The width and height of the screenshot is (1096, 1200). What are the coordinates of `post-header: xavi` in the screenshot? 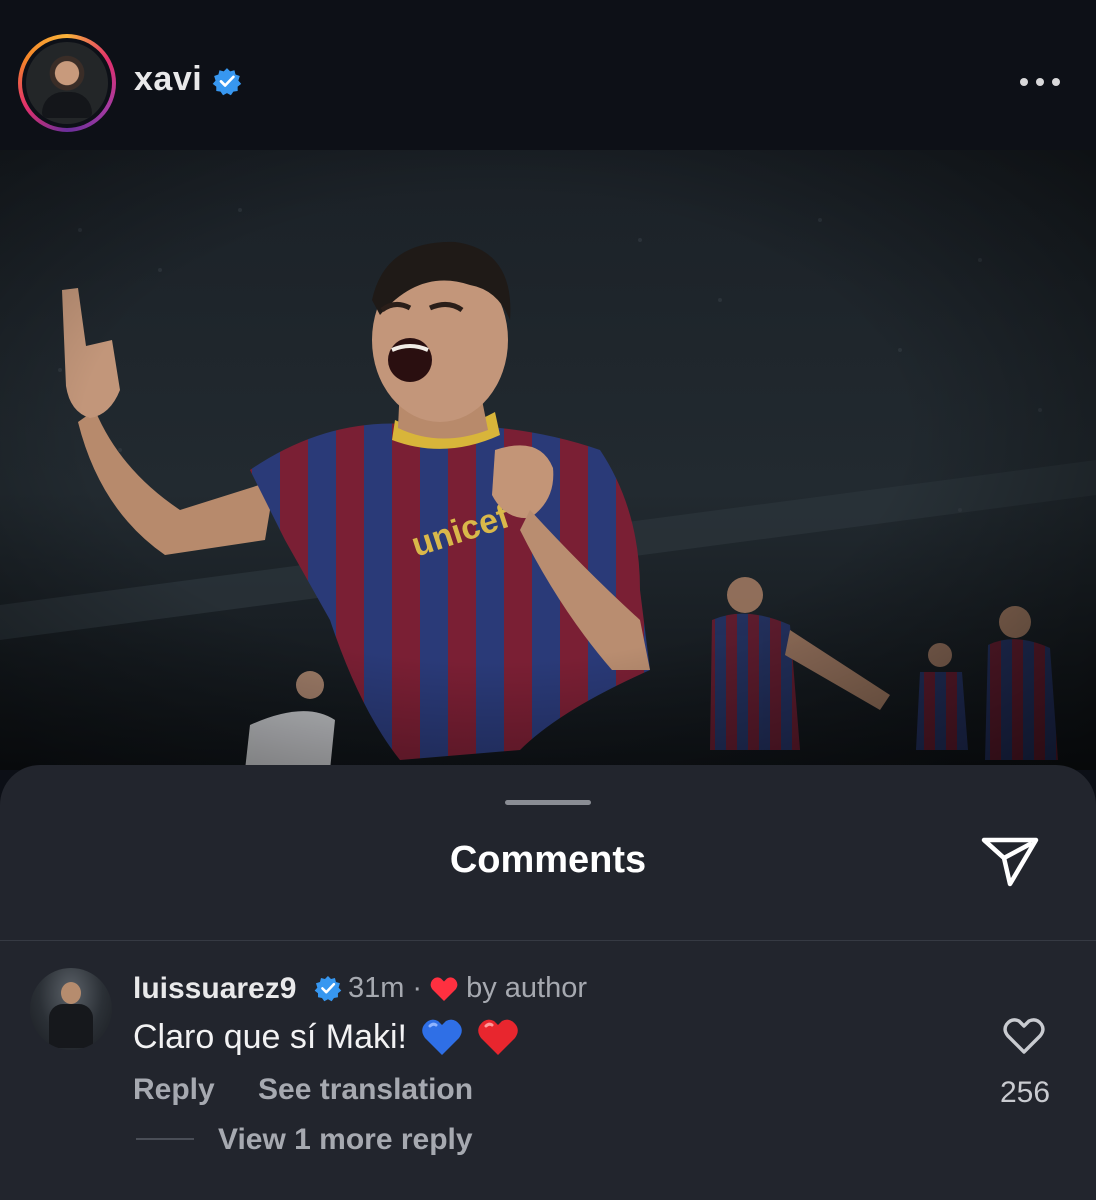 It's located at (548, 75).